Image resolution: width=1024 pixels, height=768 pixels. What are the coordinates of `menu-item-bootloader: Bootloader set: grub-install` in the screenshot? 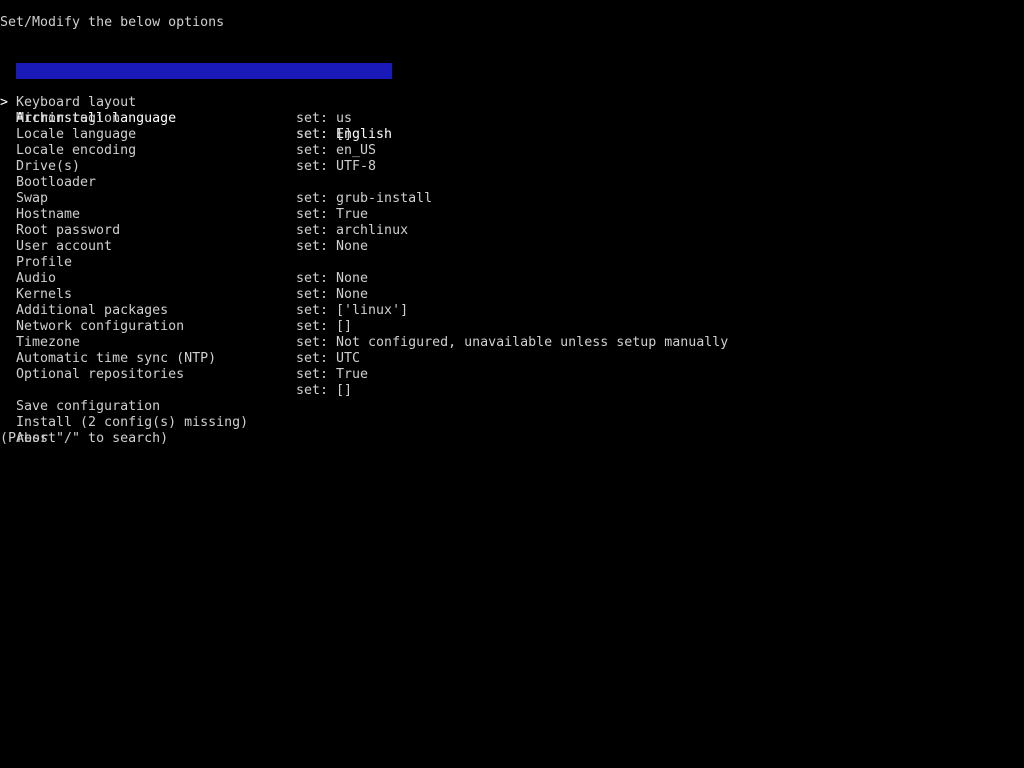 It's located at (512, 182).